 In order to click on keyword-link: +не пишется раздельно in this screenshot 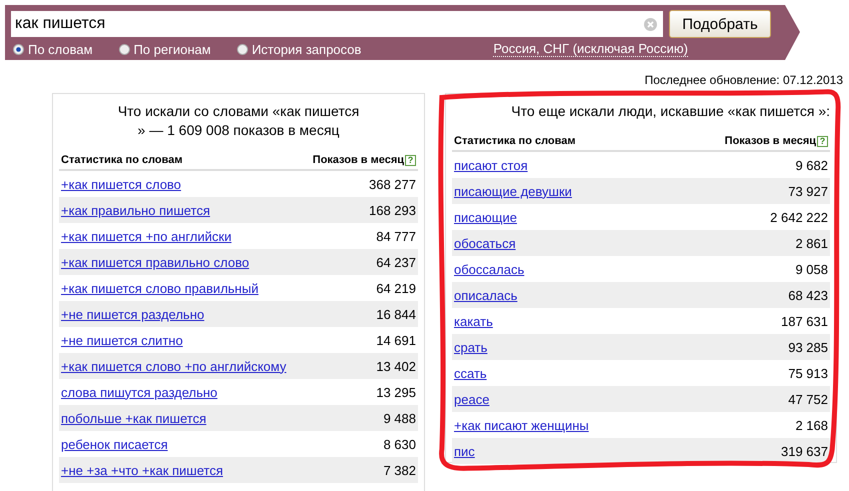, I will do `click(132, 314)`.